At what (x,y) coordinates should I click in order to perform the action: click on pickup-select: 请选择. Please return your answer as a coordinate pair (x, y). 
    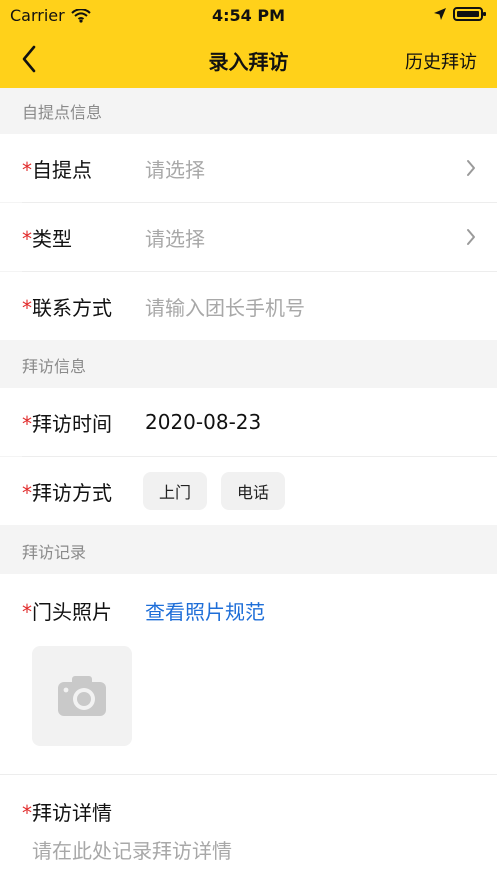
    Looking at the image, I should click on (175, 168).